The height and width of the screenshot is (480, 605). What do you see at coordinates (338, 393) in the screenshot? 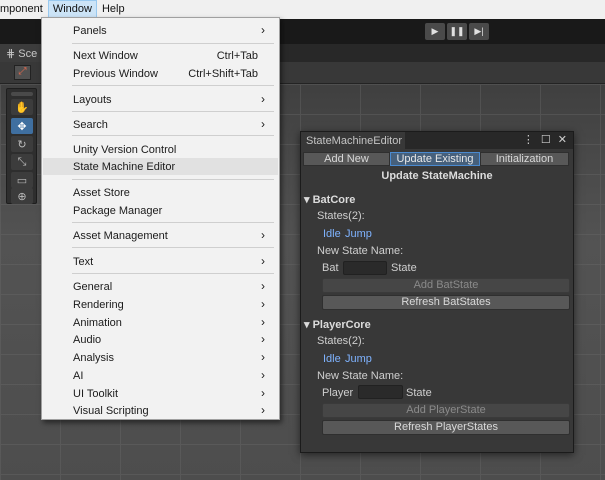
I see `state-prefix-label: Player` at bounding box center [338, 393].